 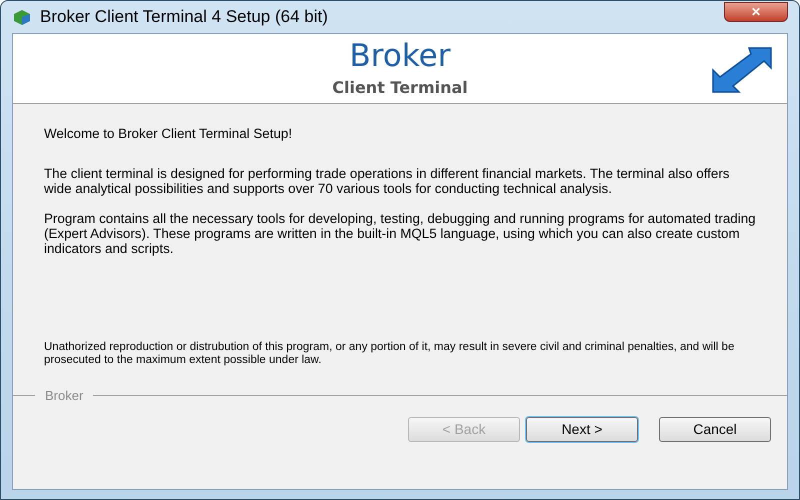 I want to click on app-icon, so click(x=22, y=17).